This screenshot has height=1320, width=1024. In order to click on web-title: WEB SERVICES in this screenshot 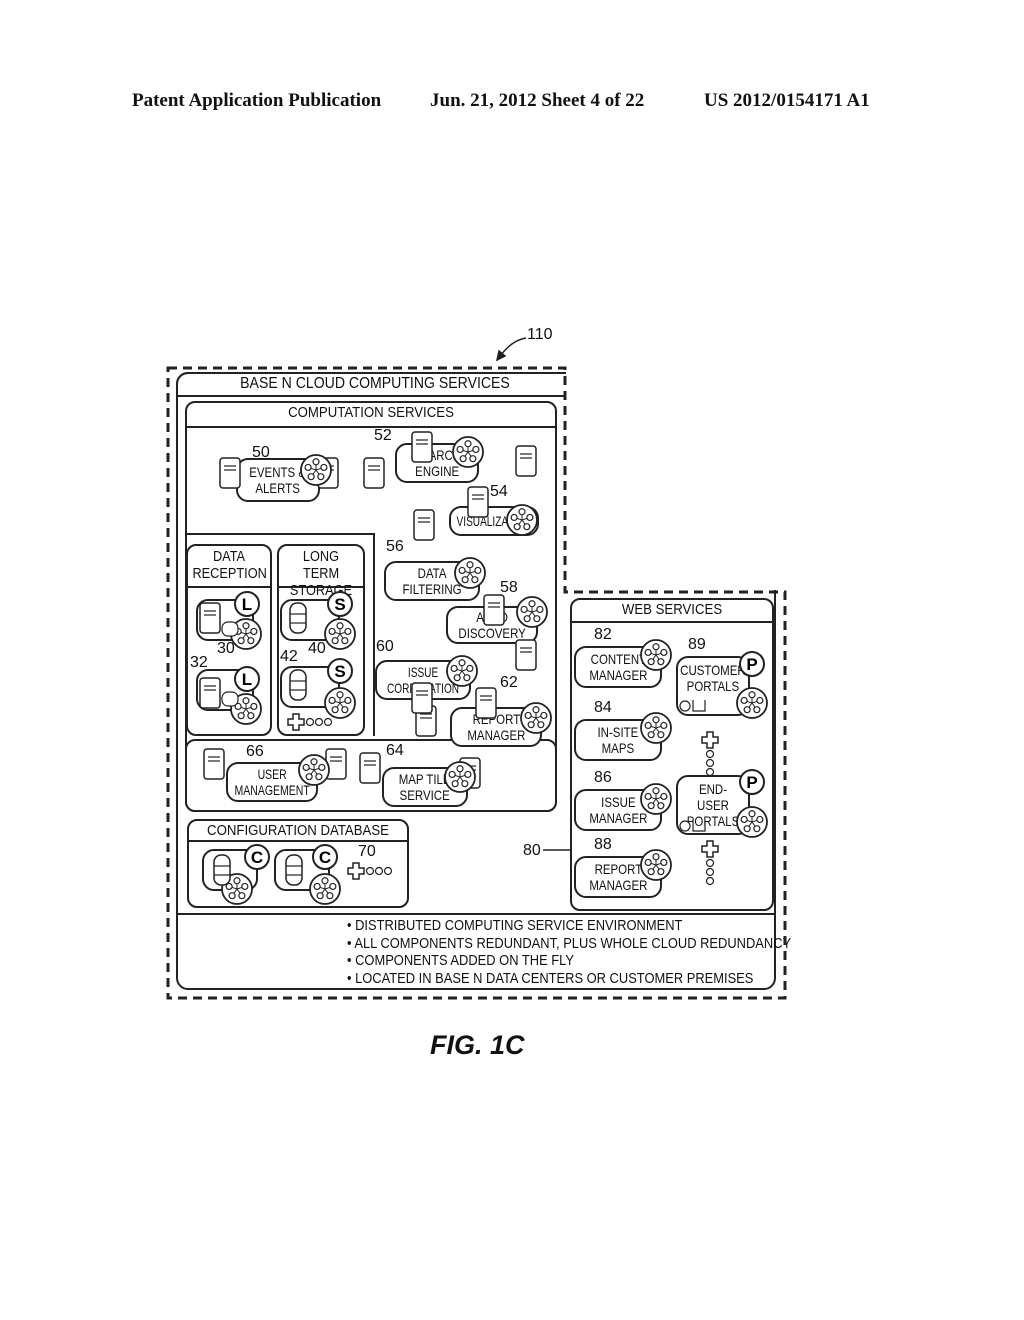, I will do `click(672, 609)`.